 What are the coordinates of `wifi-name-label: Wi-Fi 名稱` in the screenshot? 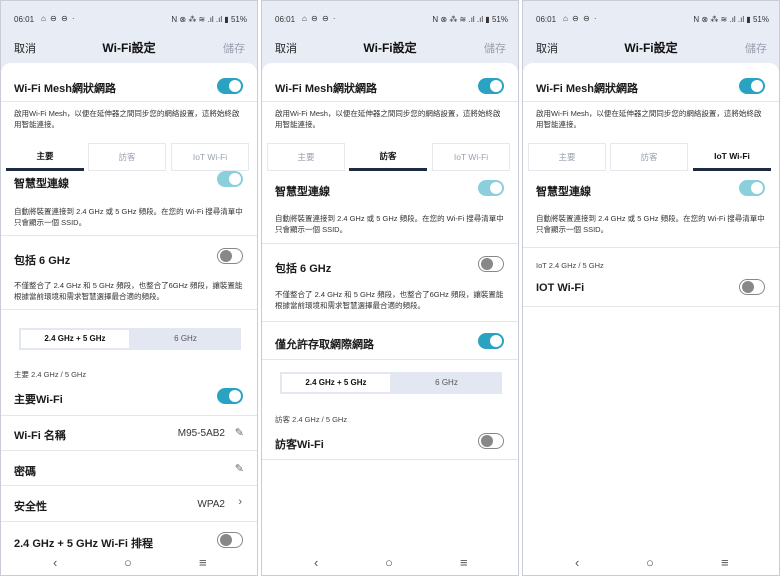 It's located at (40, 436).